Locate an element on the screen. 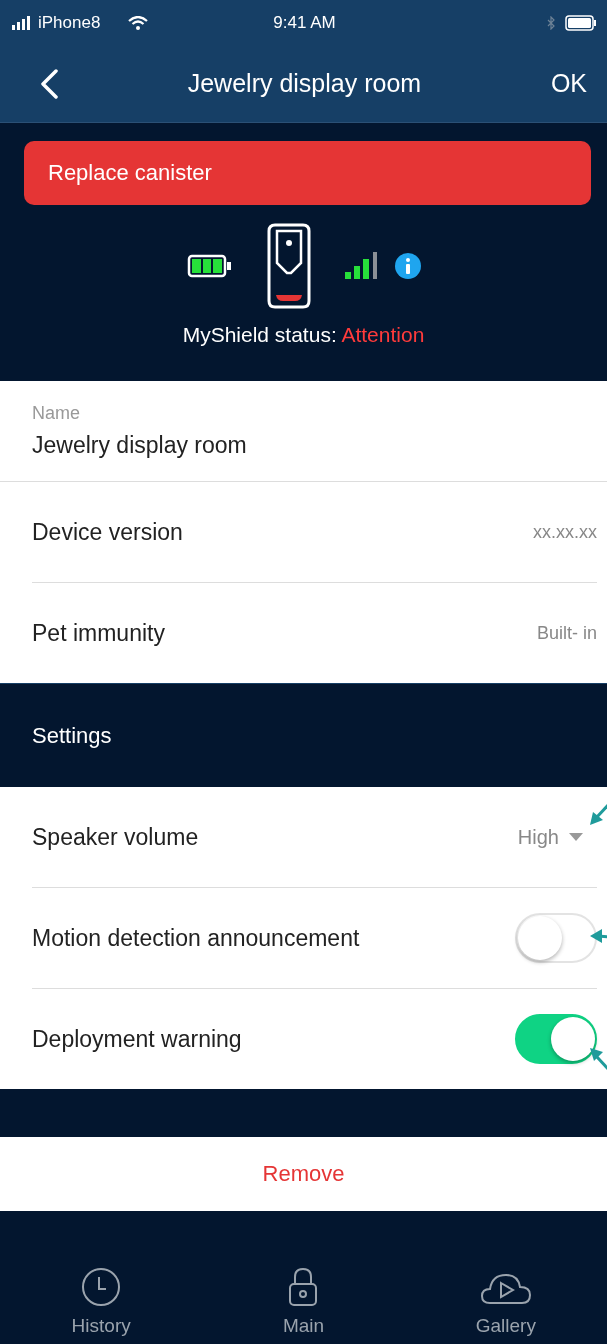  status-label: MyShield status: is located at coordinates (259, 334).